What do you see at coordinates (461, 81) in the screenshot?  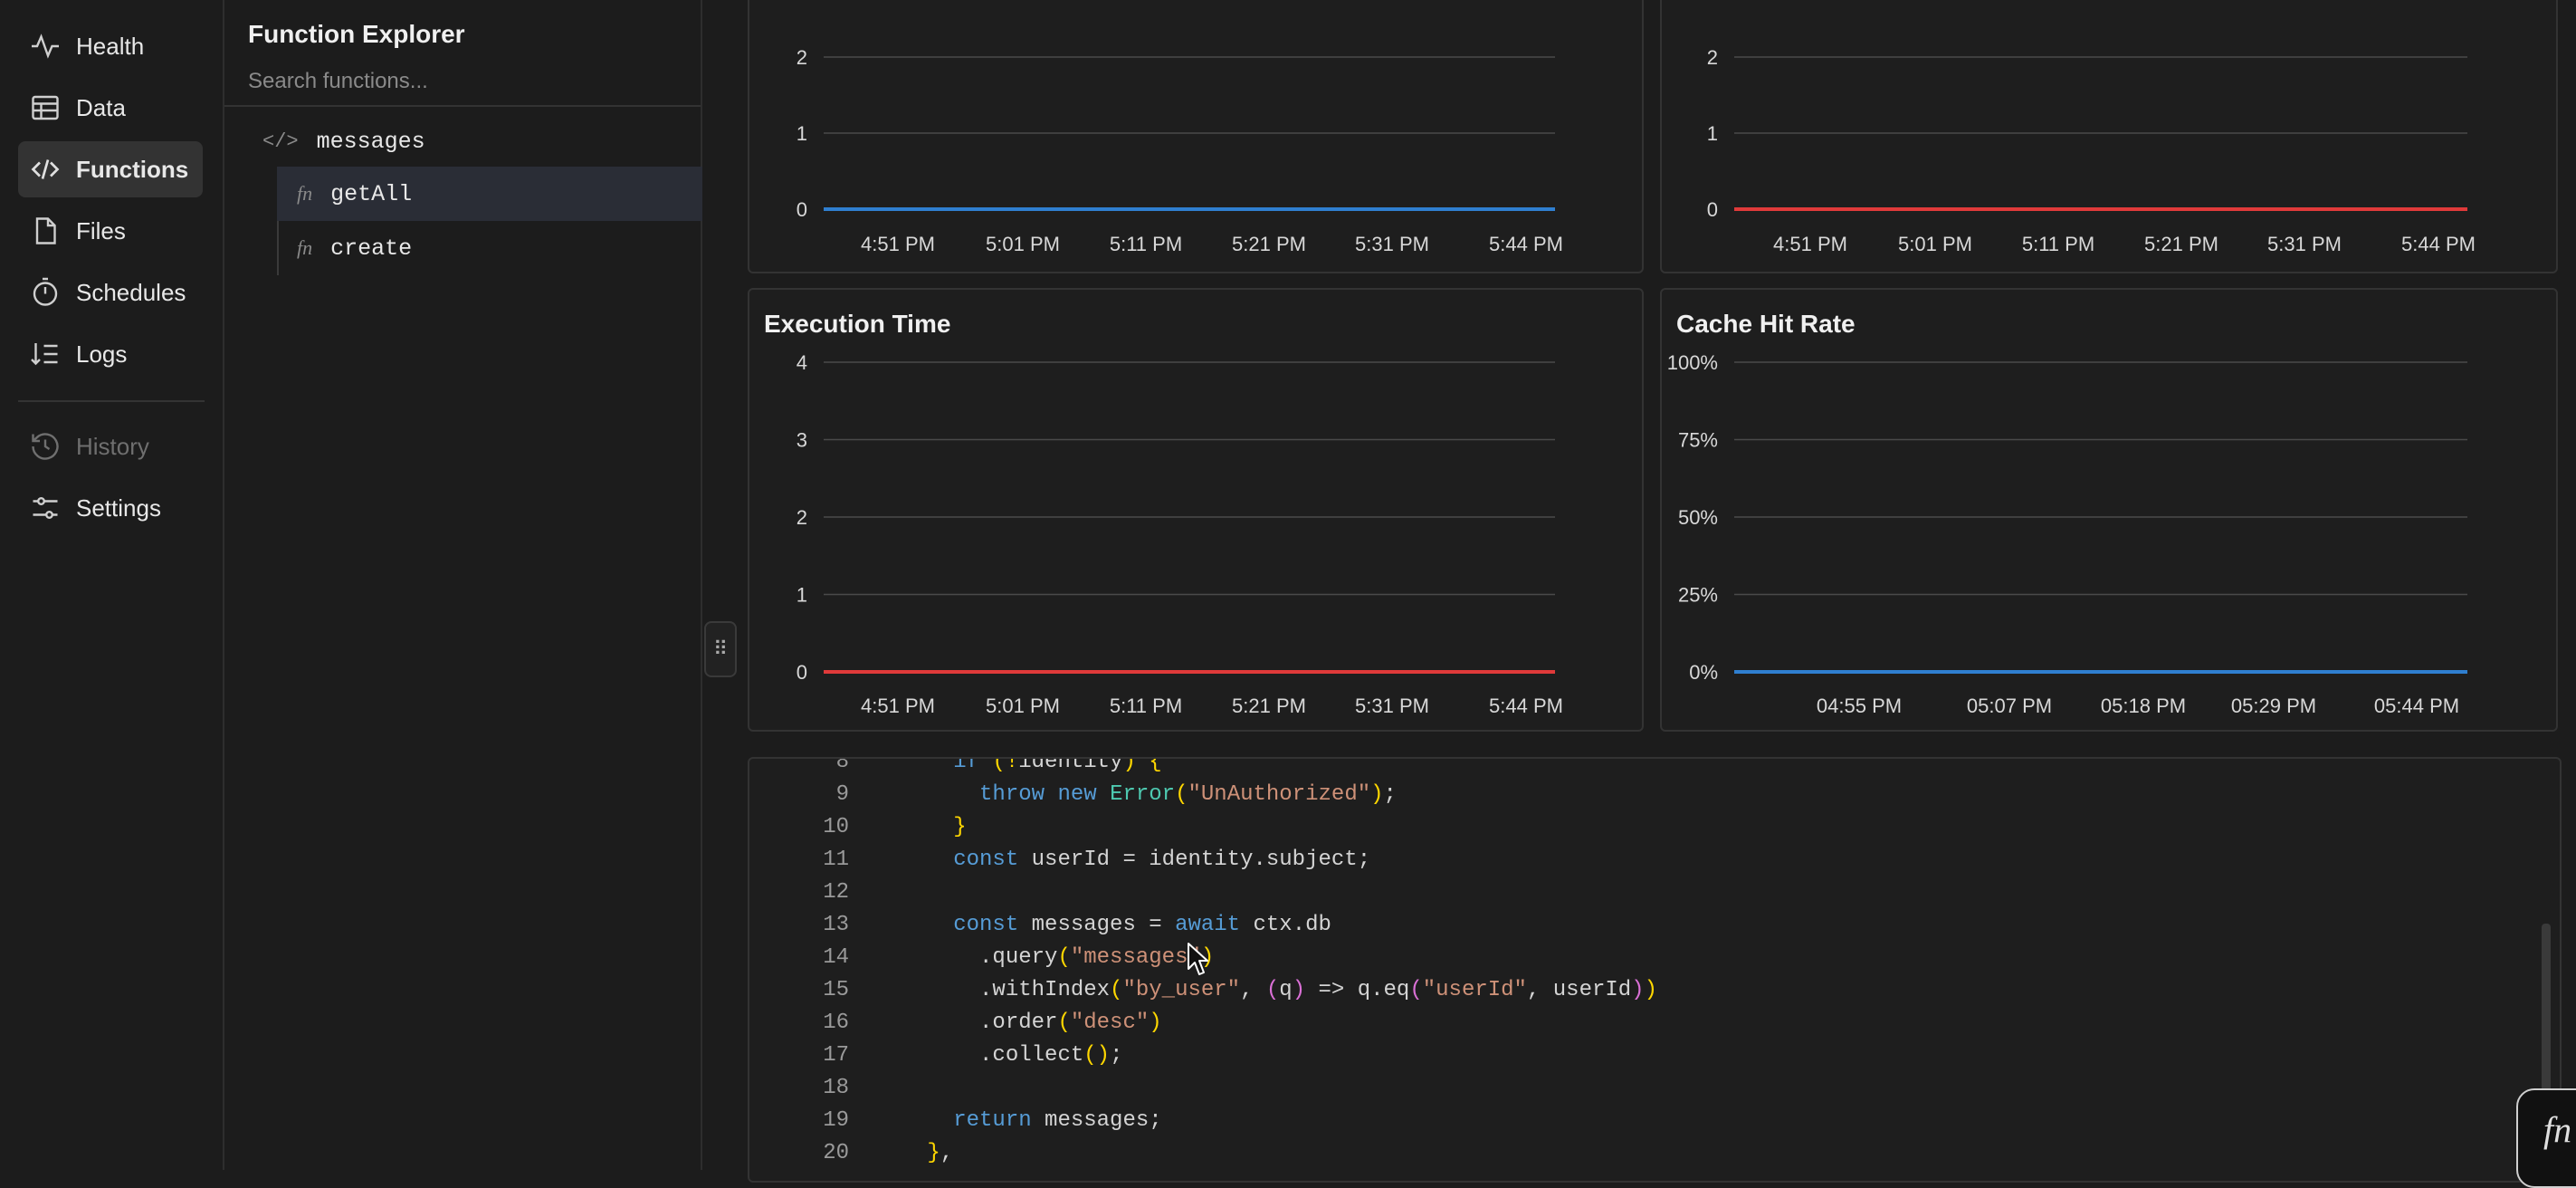 I see `search-input` at bounding box center [461, 81].